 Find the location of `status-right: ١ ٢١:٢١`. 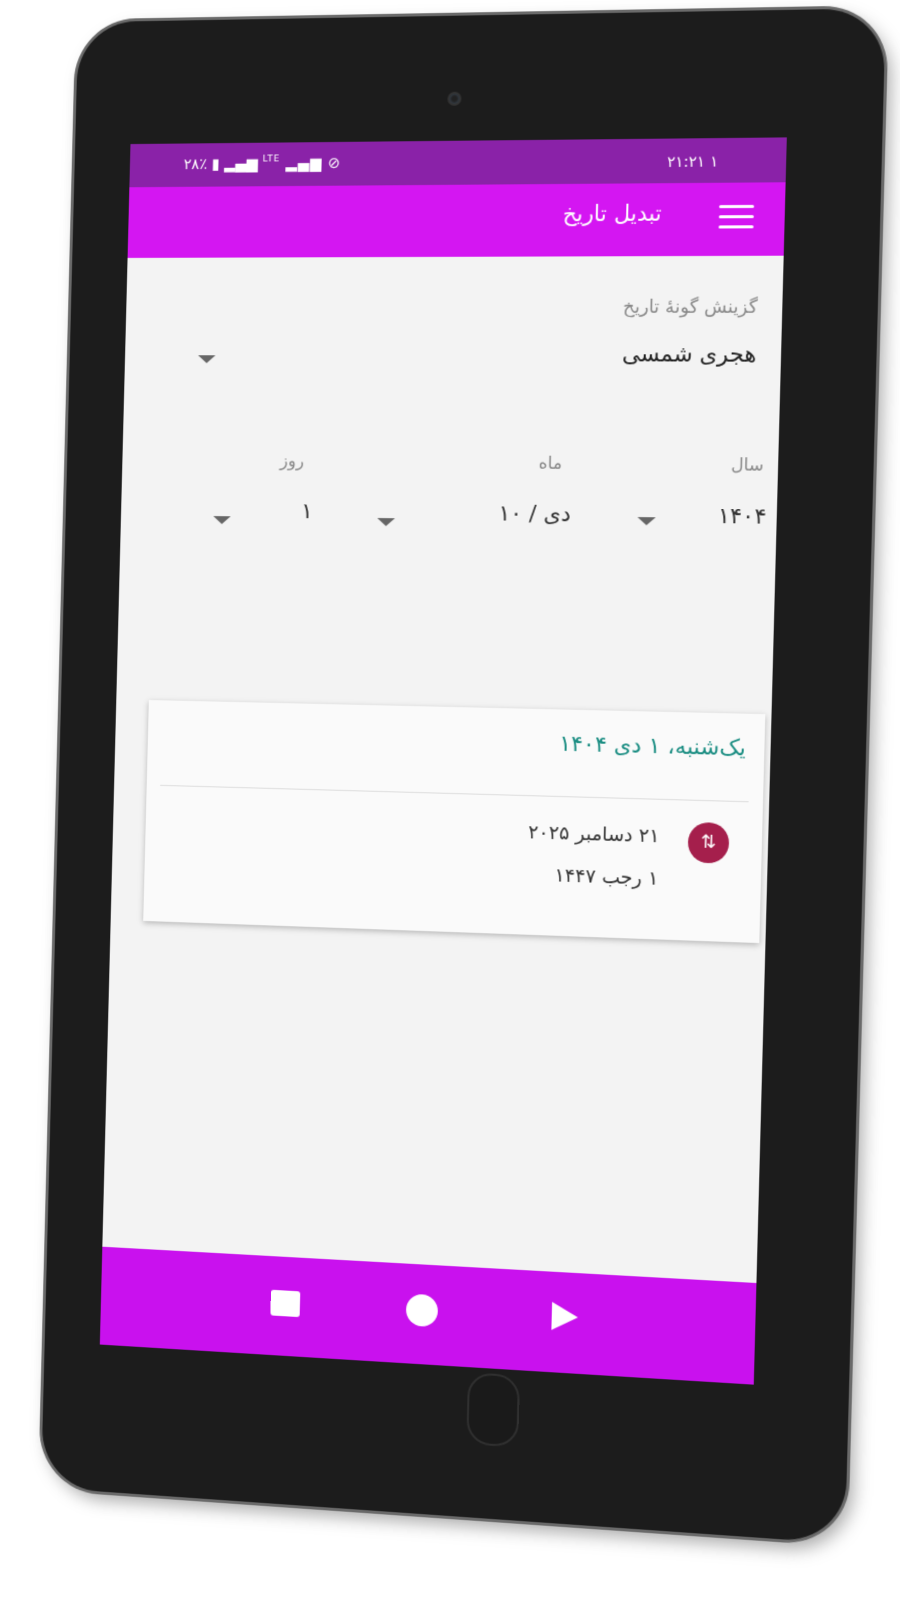

status-right: ١ ٢١:٢١ is located at coordinates (706, 161).